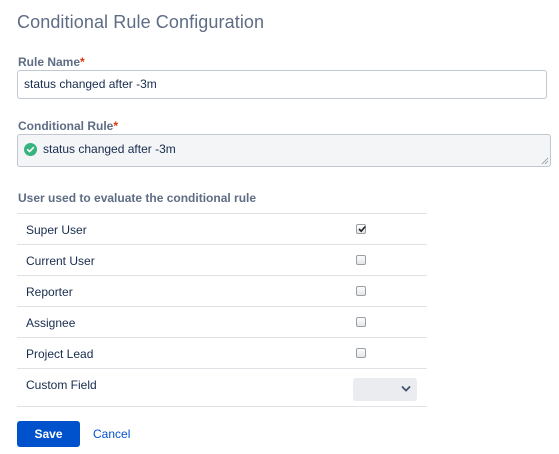 The height and width of the screenshot is (454, 559). I want to click on current-user-checkbox, so click(361, 260).